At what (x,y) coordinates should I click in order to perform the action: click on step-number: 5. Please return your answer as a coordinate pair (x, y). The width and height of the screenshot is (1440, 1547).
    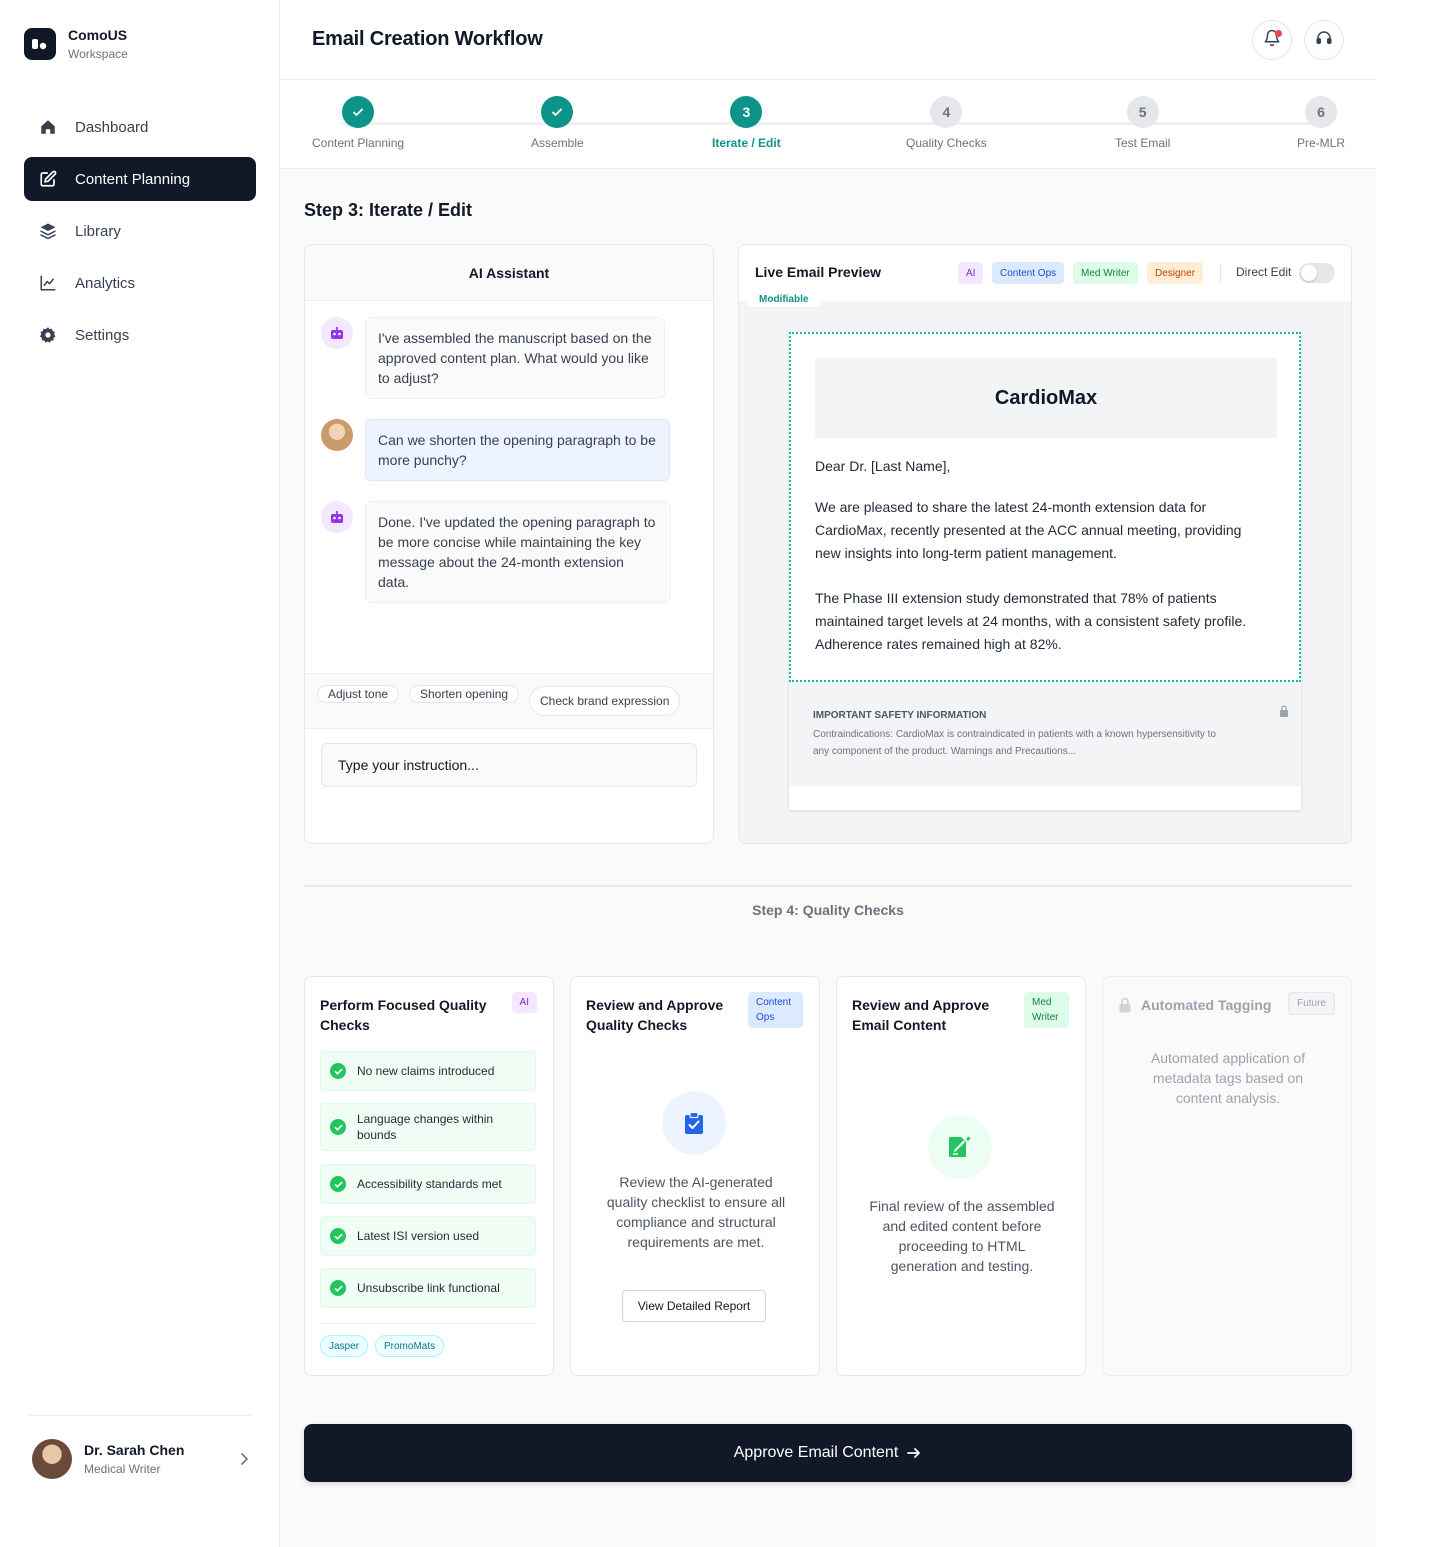
    Looking at the image, I should click on (1142, 112).